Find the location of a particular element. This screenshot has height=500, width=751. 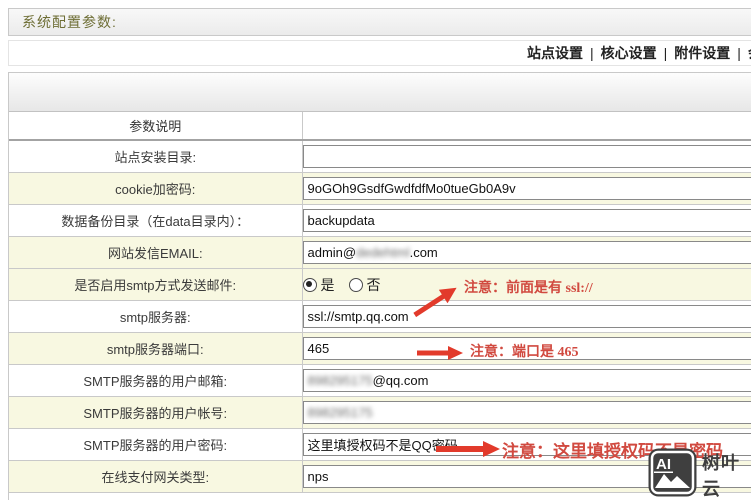

smtp-server-value-cell: ssl://smtp.qq.com is located at coordinates (526, 316).